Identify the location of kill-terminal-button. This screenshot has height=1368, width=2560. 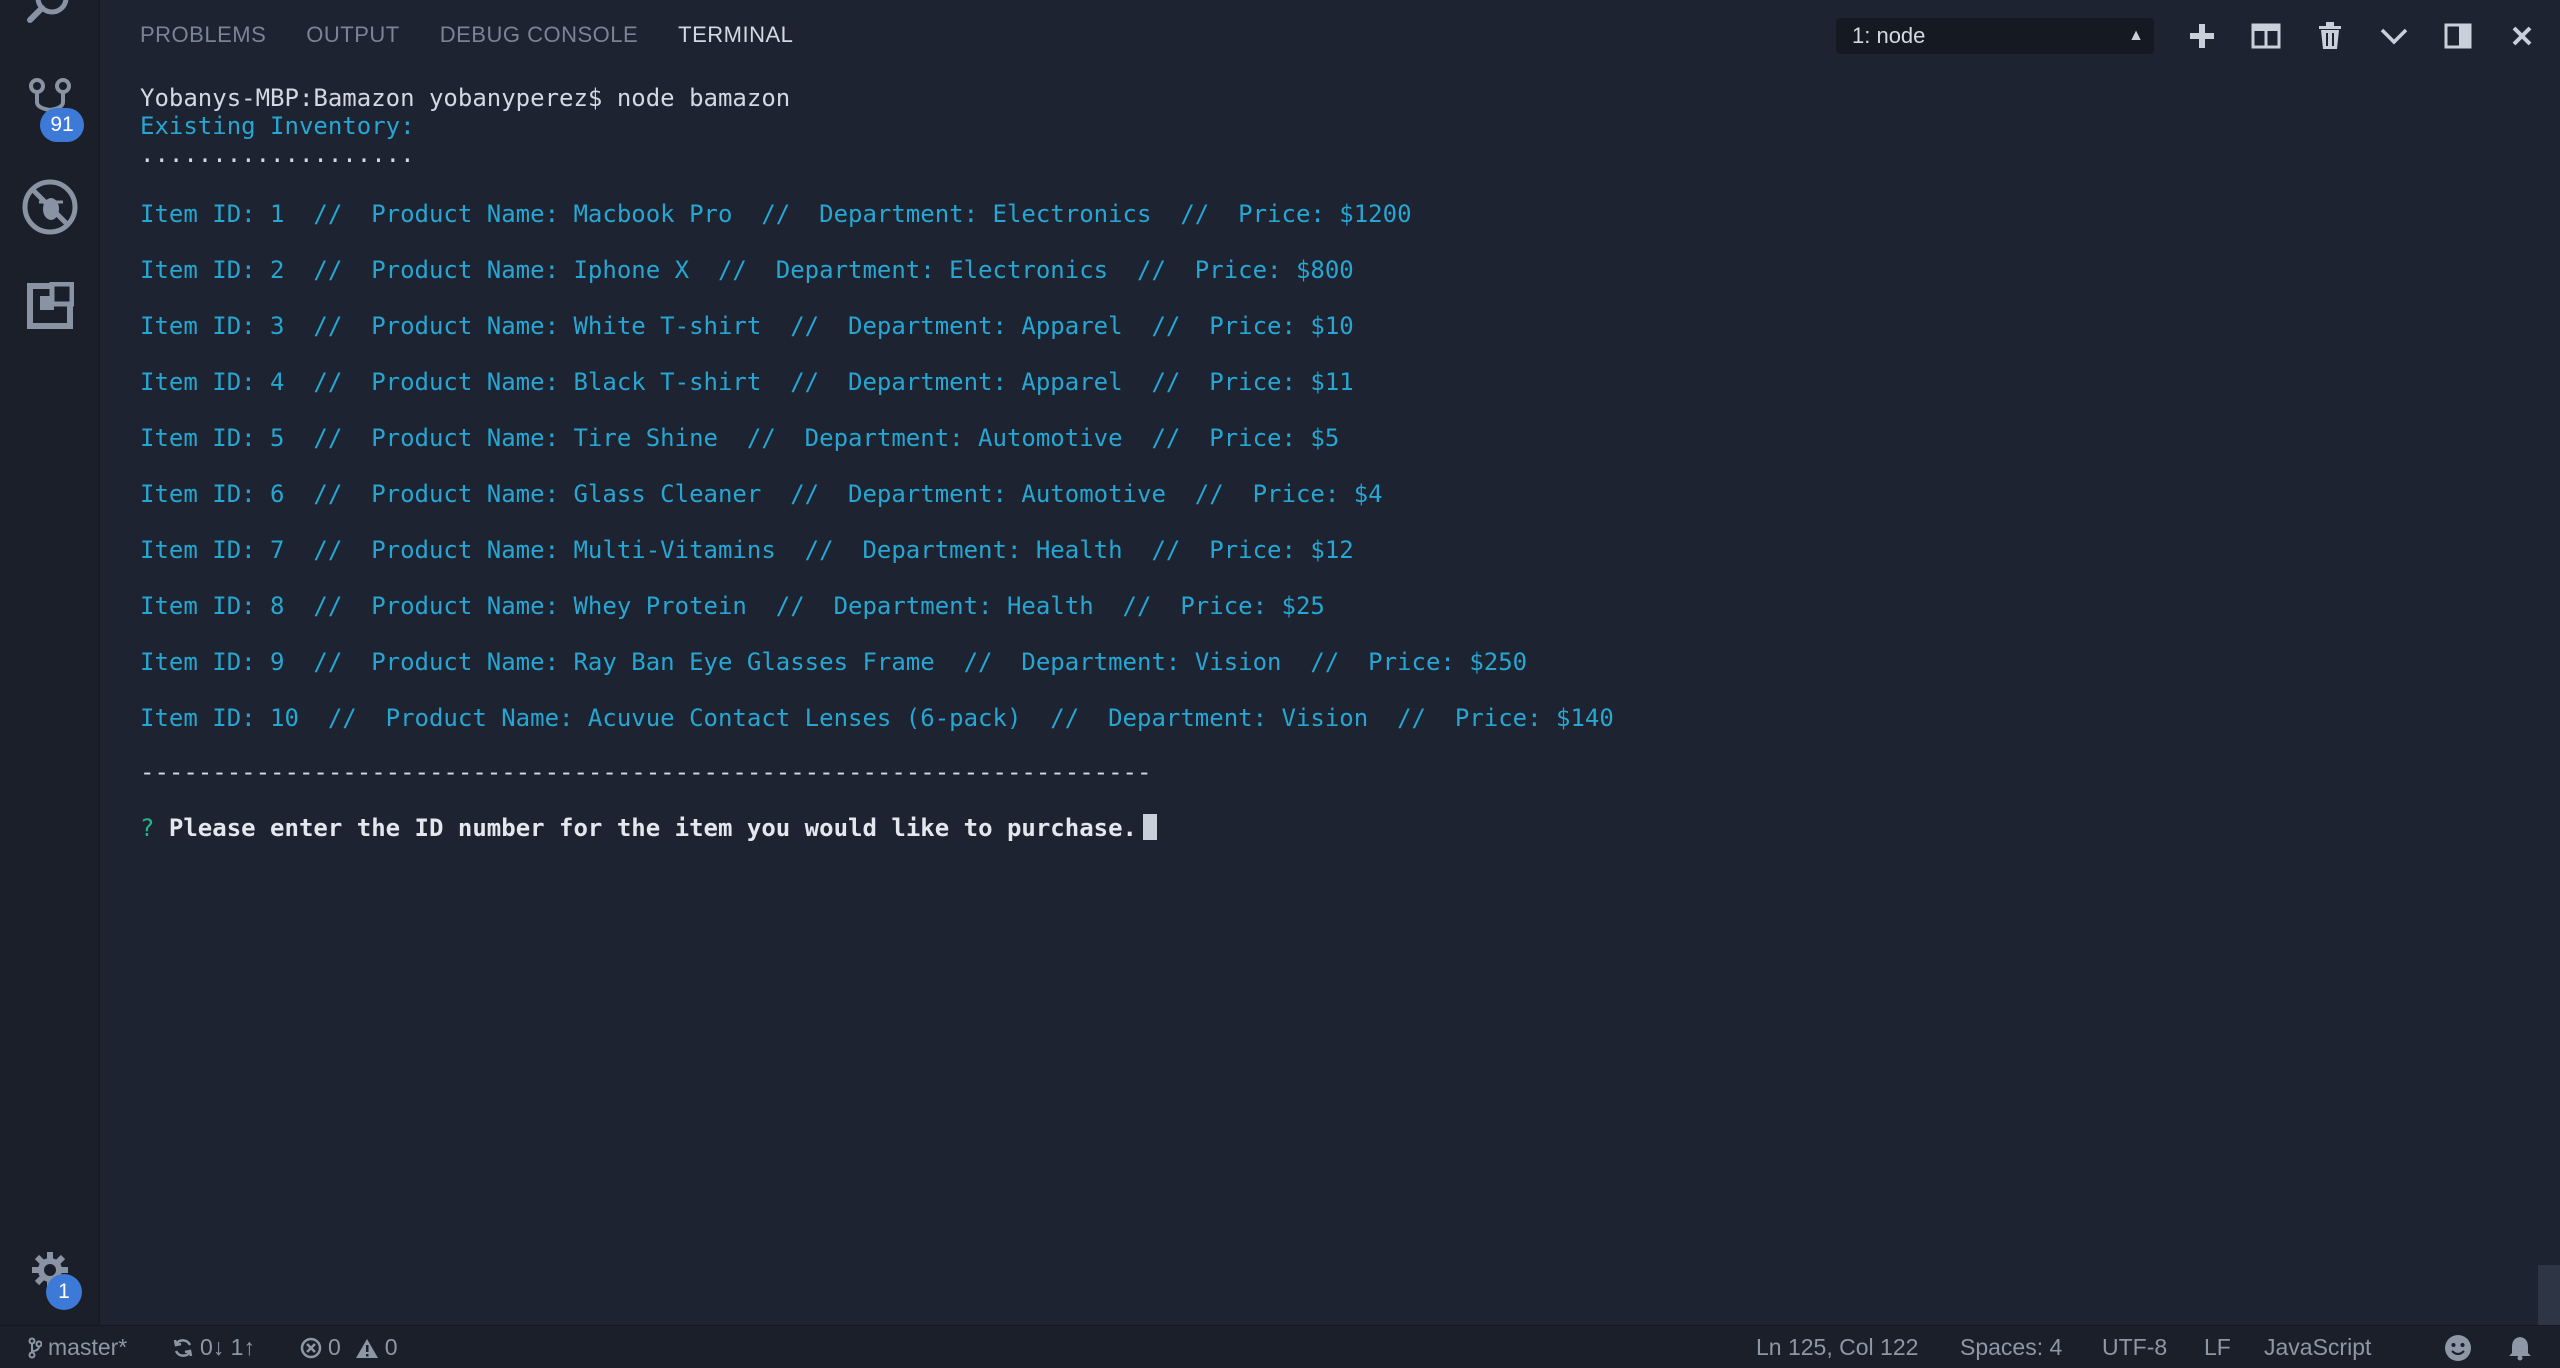
(2330, 36).